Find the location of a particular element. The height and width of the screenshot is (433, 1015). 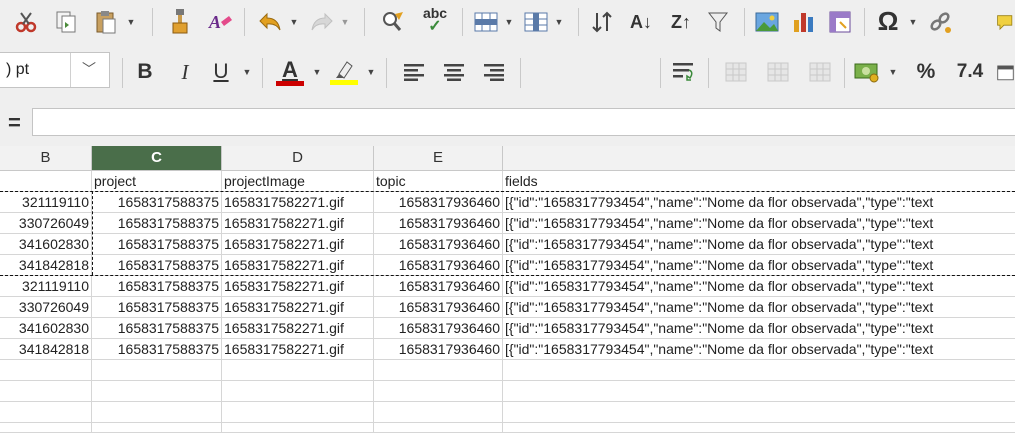

autofilter-icon is located at coordinates (718, 22).